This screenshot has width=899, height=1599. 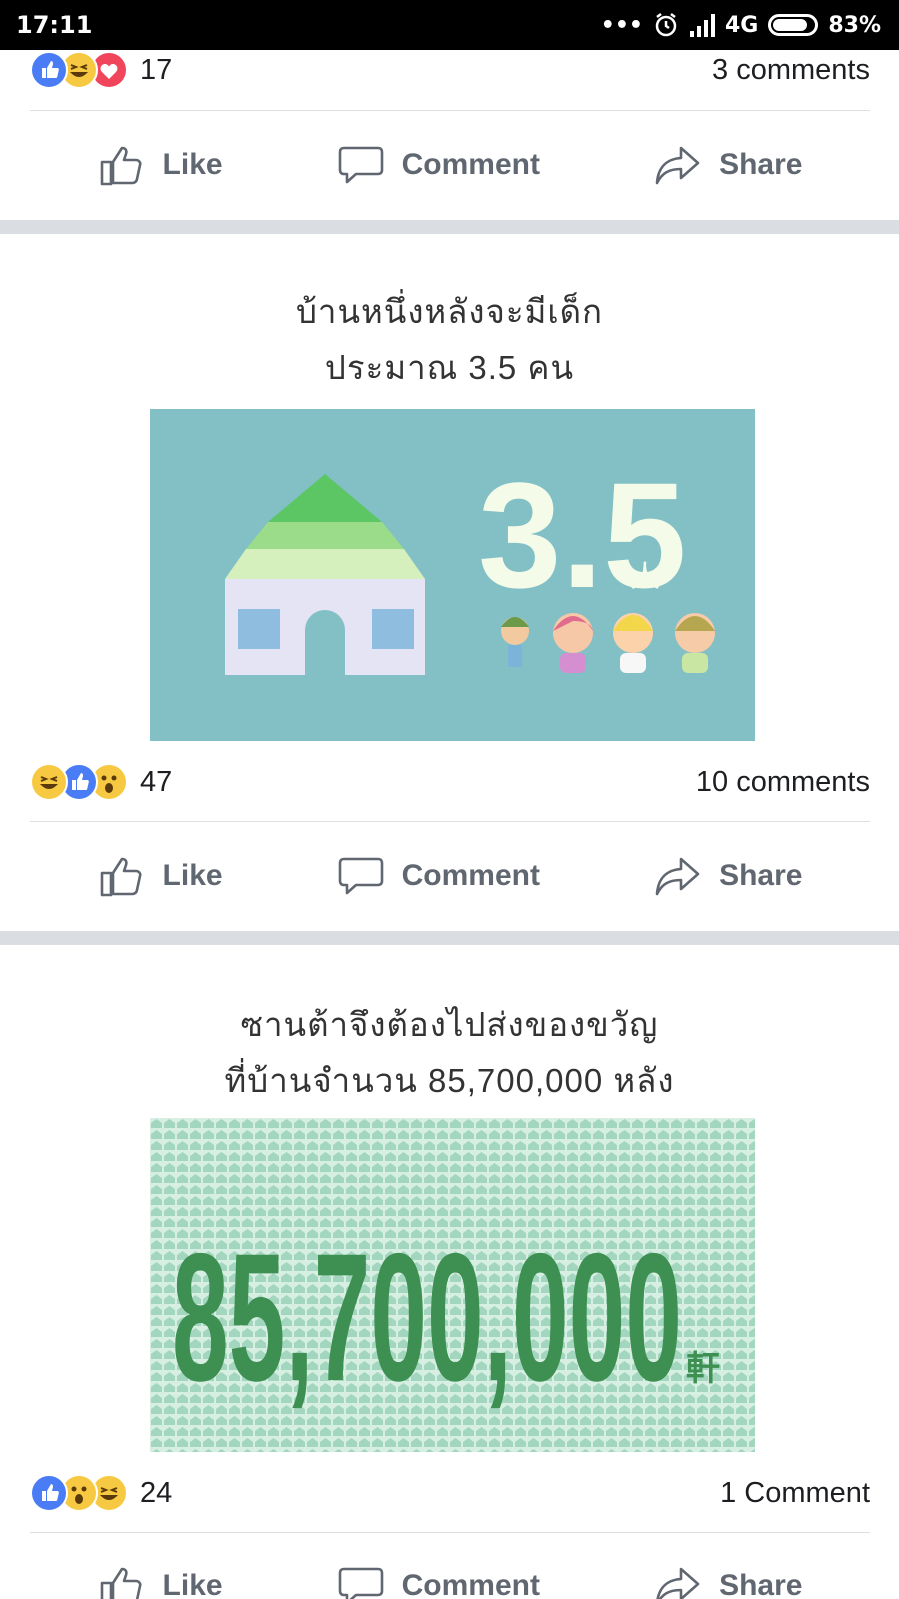 I want to click on post-3-action-row: Like Comment Share, so click(x=449, y=1567).